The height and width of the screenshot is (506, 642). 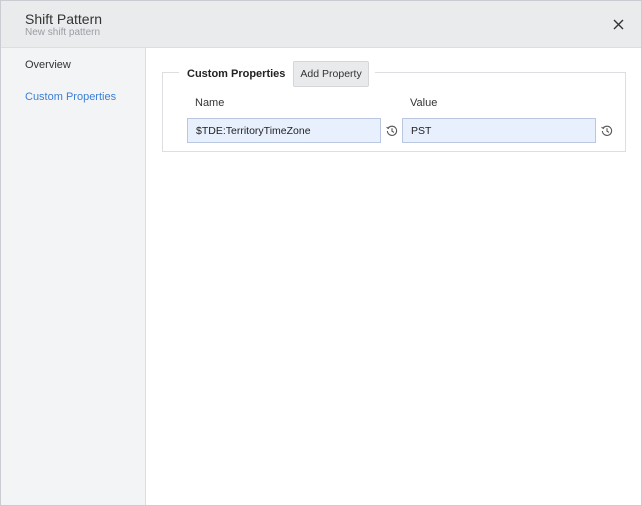 What do you see at coordinates (70, 97) in the screenshot?
I see `sidebar-item-custom-properties: Custom Properties` at bounding box center [70, 97].